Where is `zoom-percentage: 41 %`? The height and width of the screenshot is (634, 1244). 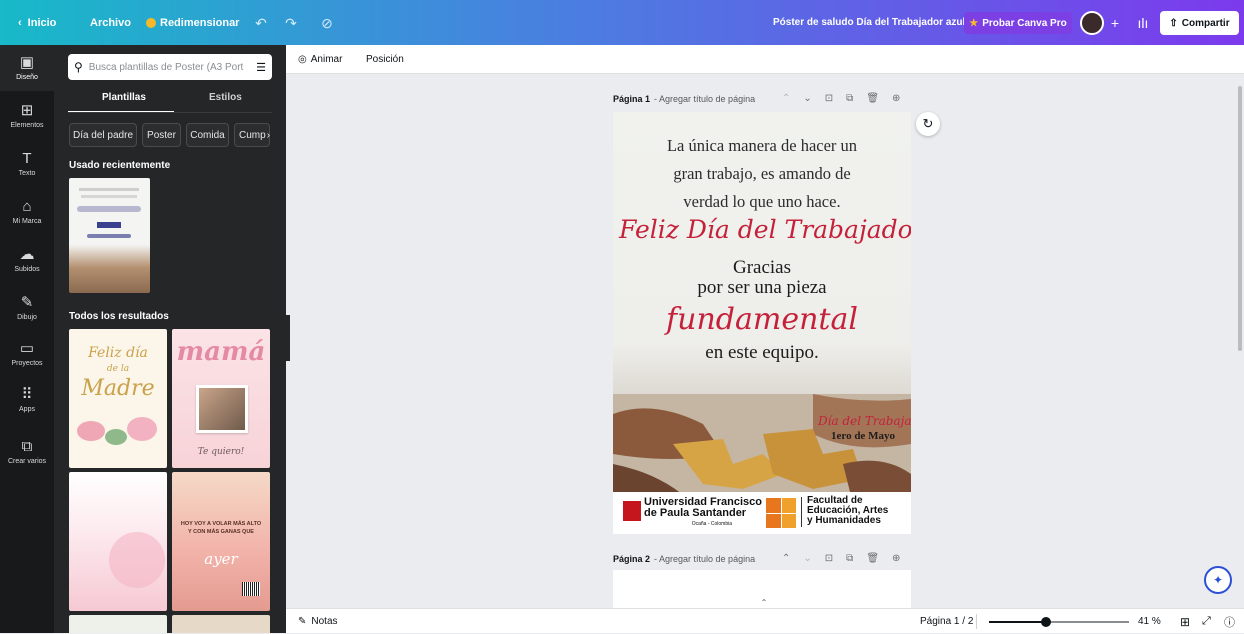 zoom-percentage: 41 % is located at coordinates (1149, 621).